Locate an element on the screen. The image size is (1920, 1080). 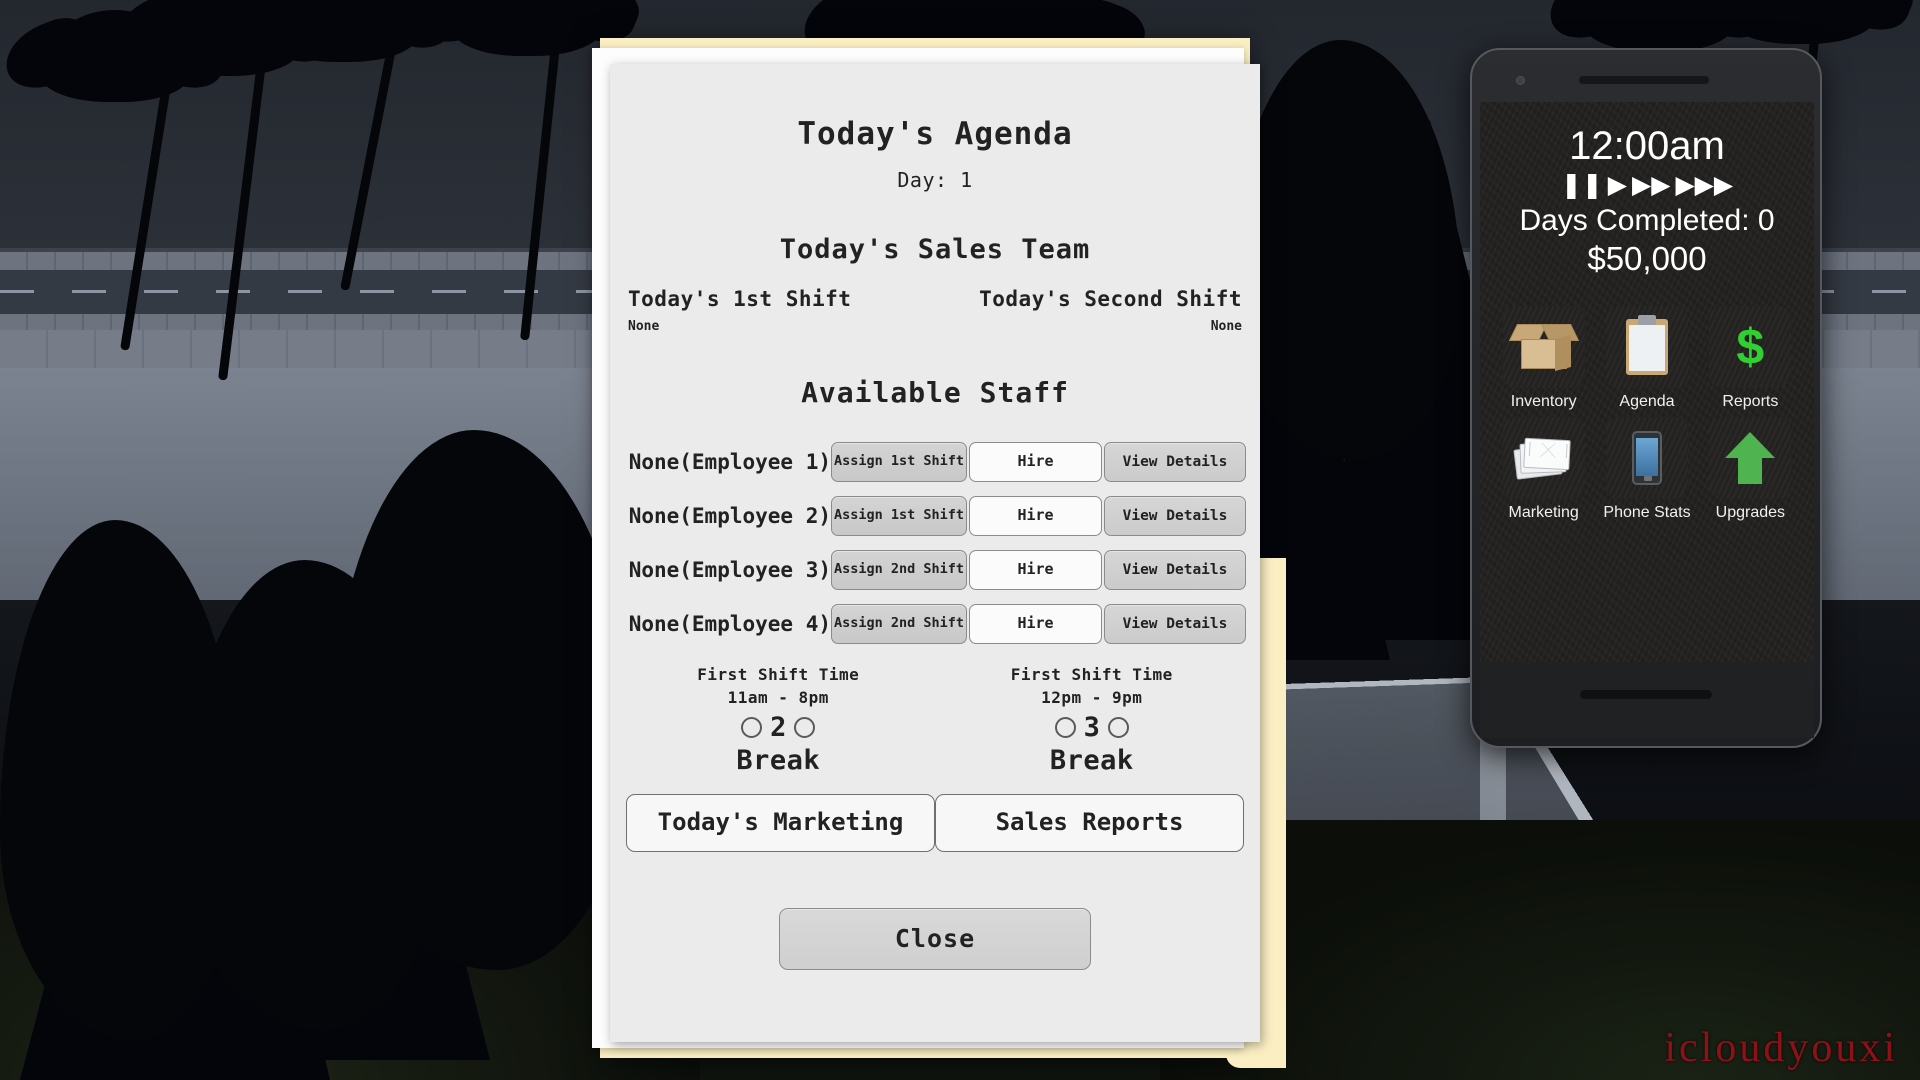
close-button: Close is located at coordinates (935, 939).